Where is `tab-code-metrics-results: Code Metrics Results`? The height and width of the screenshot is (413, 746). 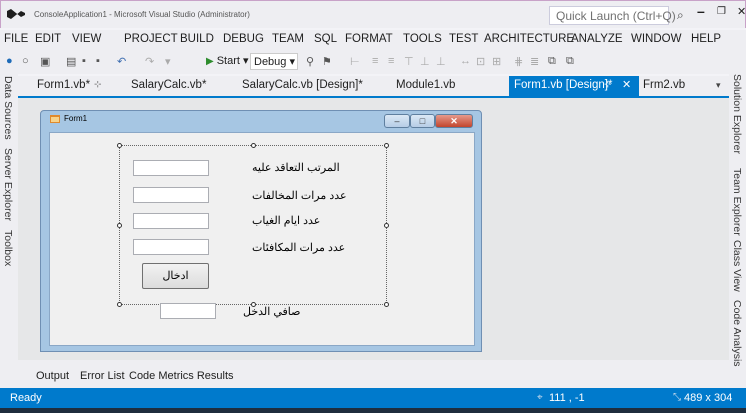 tab-code-metrics-results: Code Metrics Results is located at coordinates (181, 376).